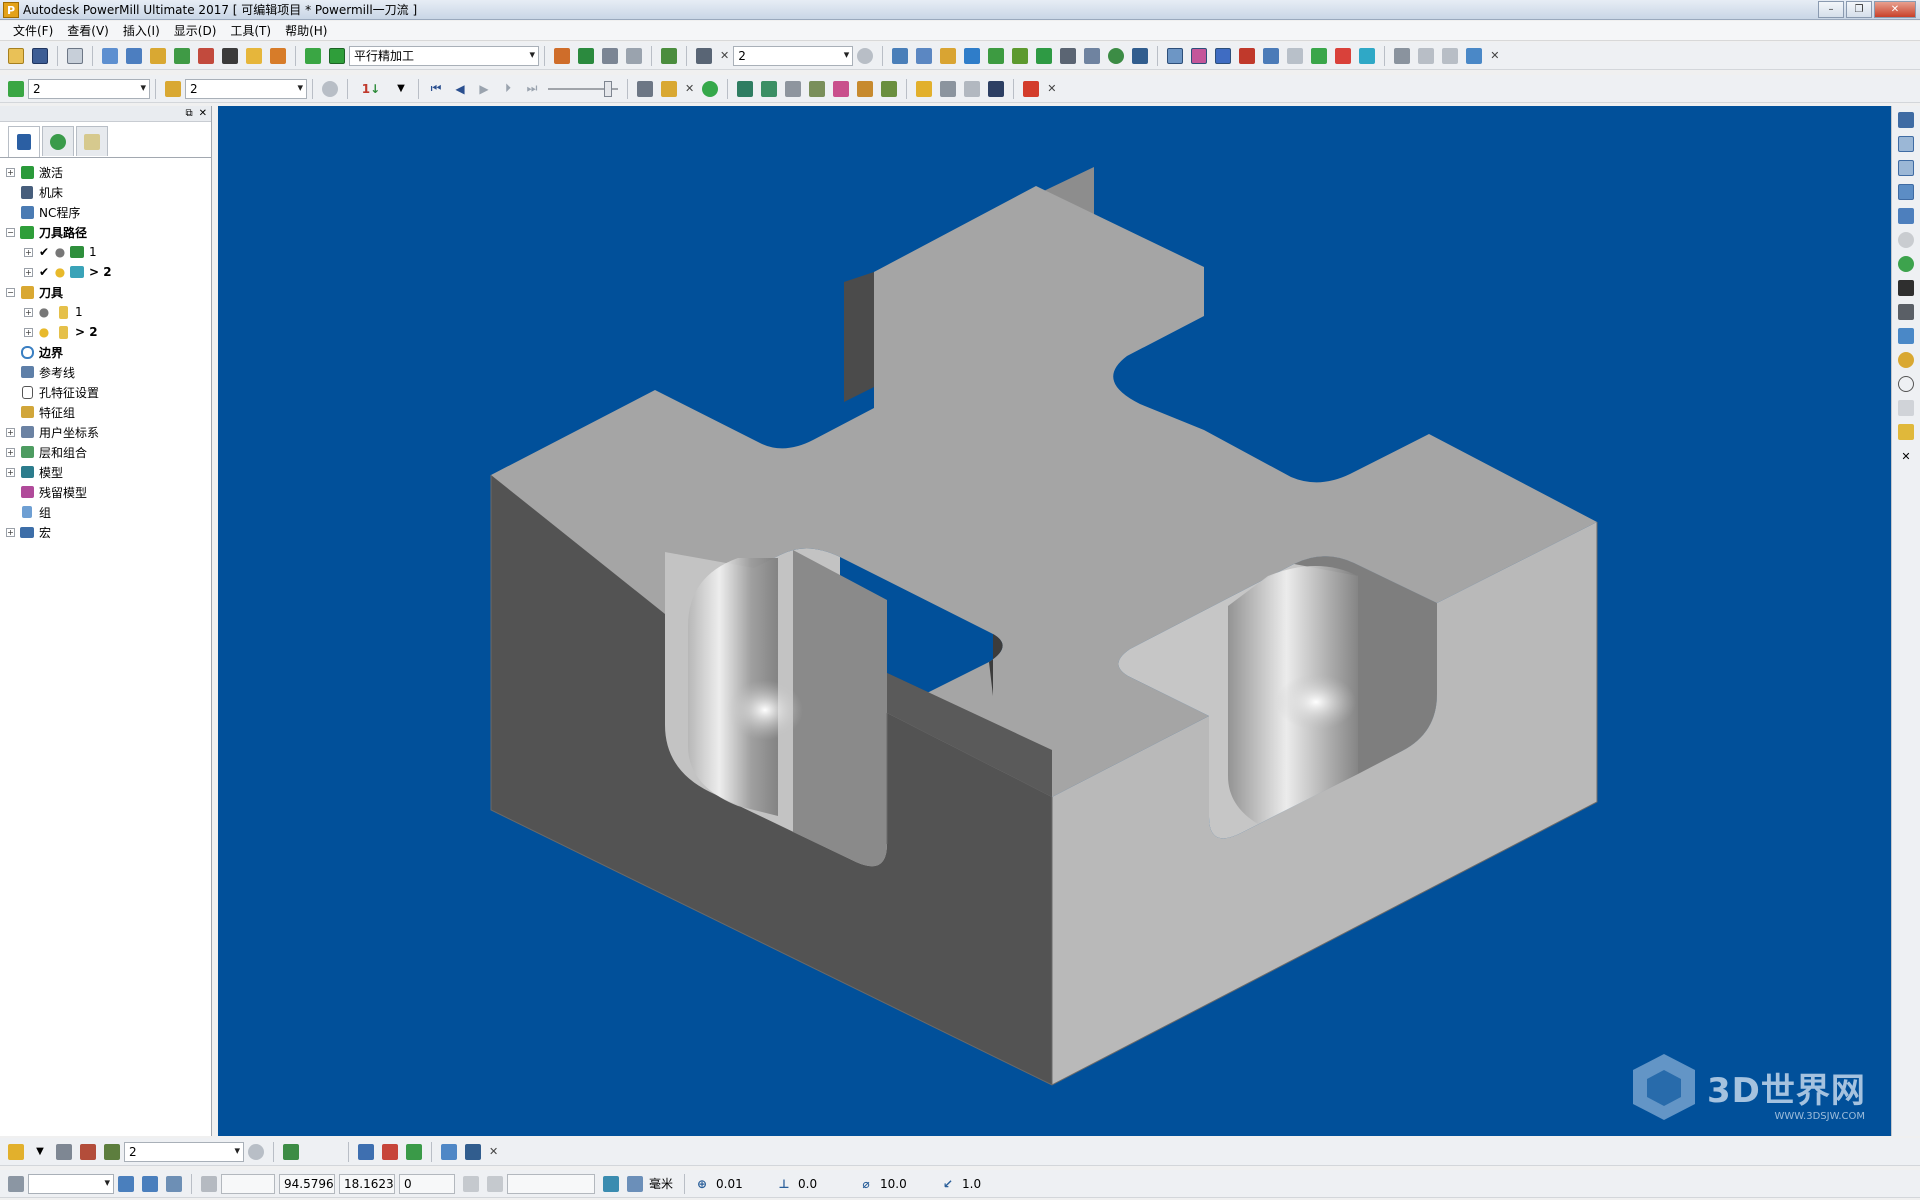 The height and width of the screenshot is (1200, 1920). What do you see at coordinates (1906, 360) in the screenshot?
I see `shaded-view-button` at bounding box center [1906, 360].